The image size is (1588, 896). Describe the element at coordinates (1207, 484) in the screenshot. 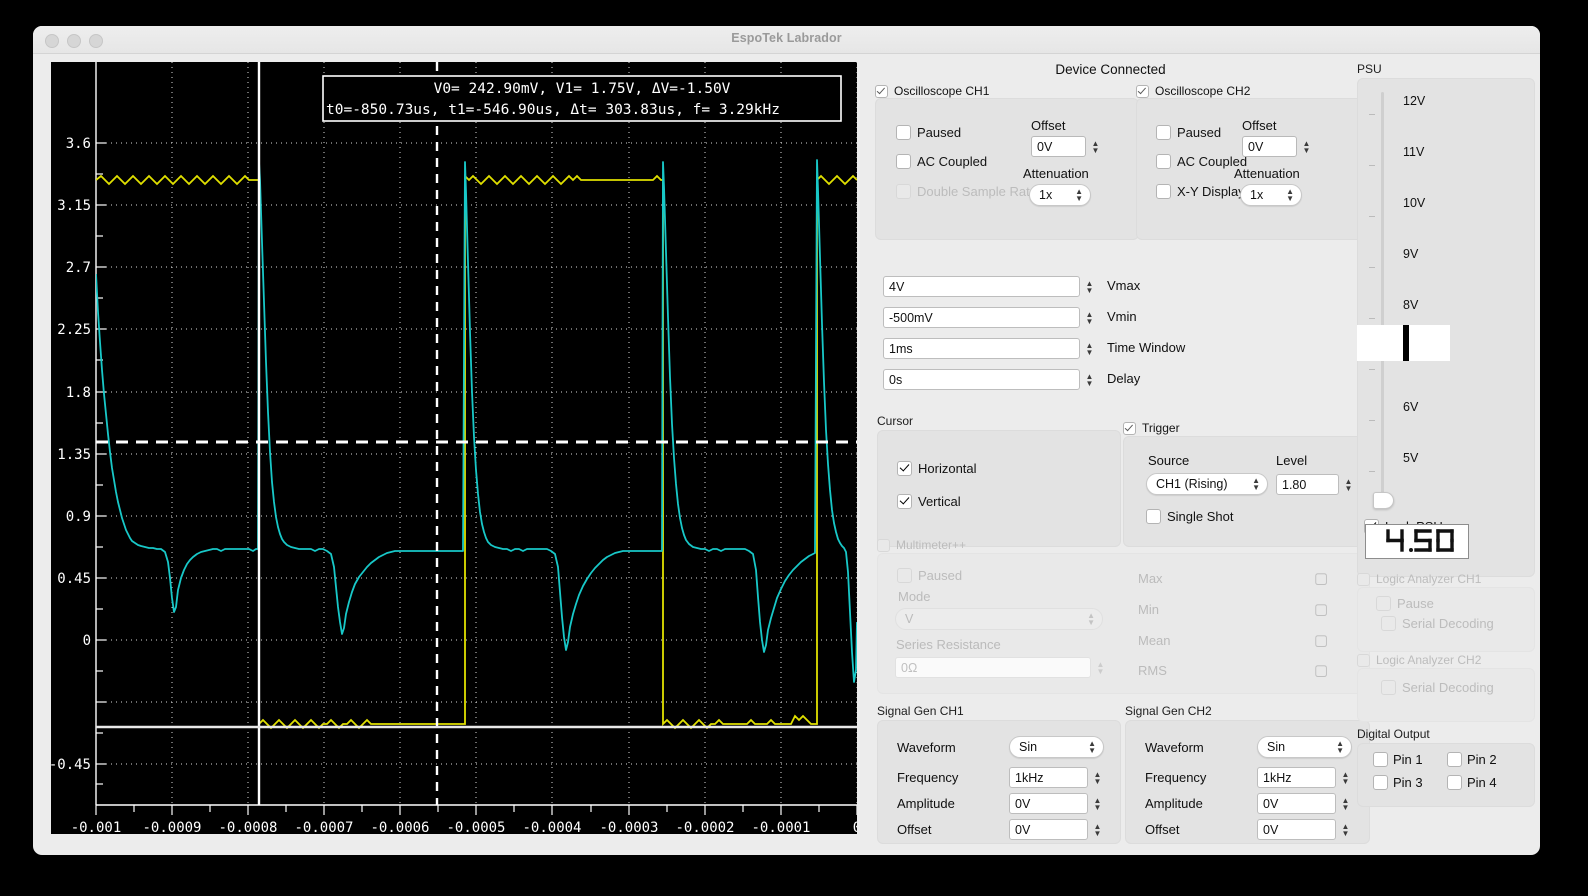

I see `trigger-source-select: CH1 (Rising) ▲ ▼` at that location.